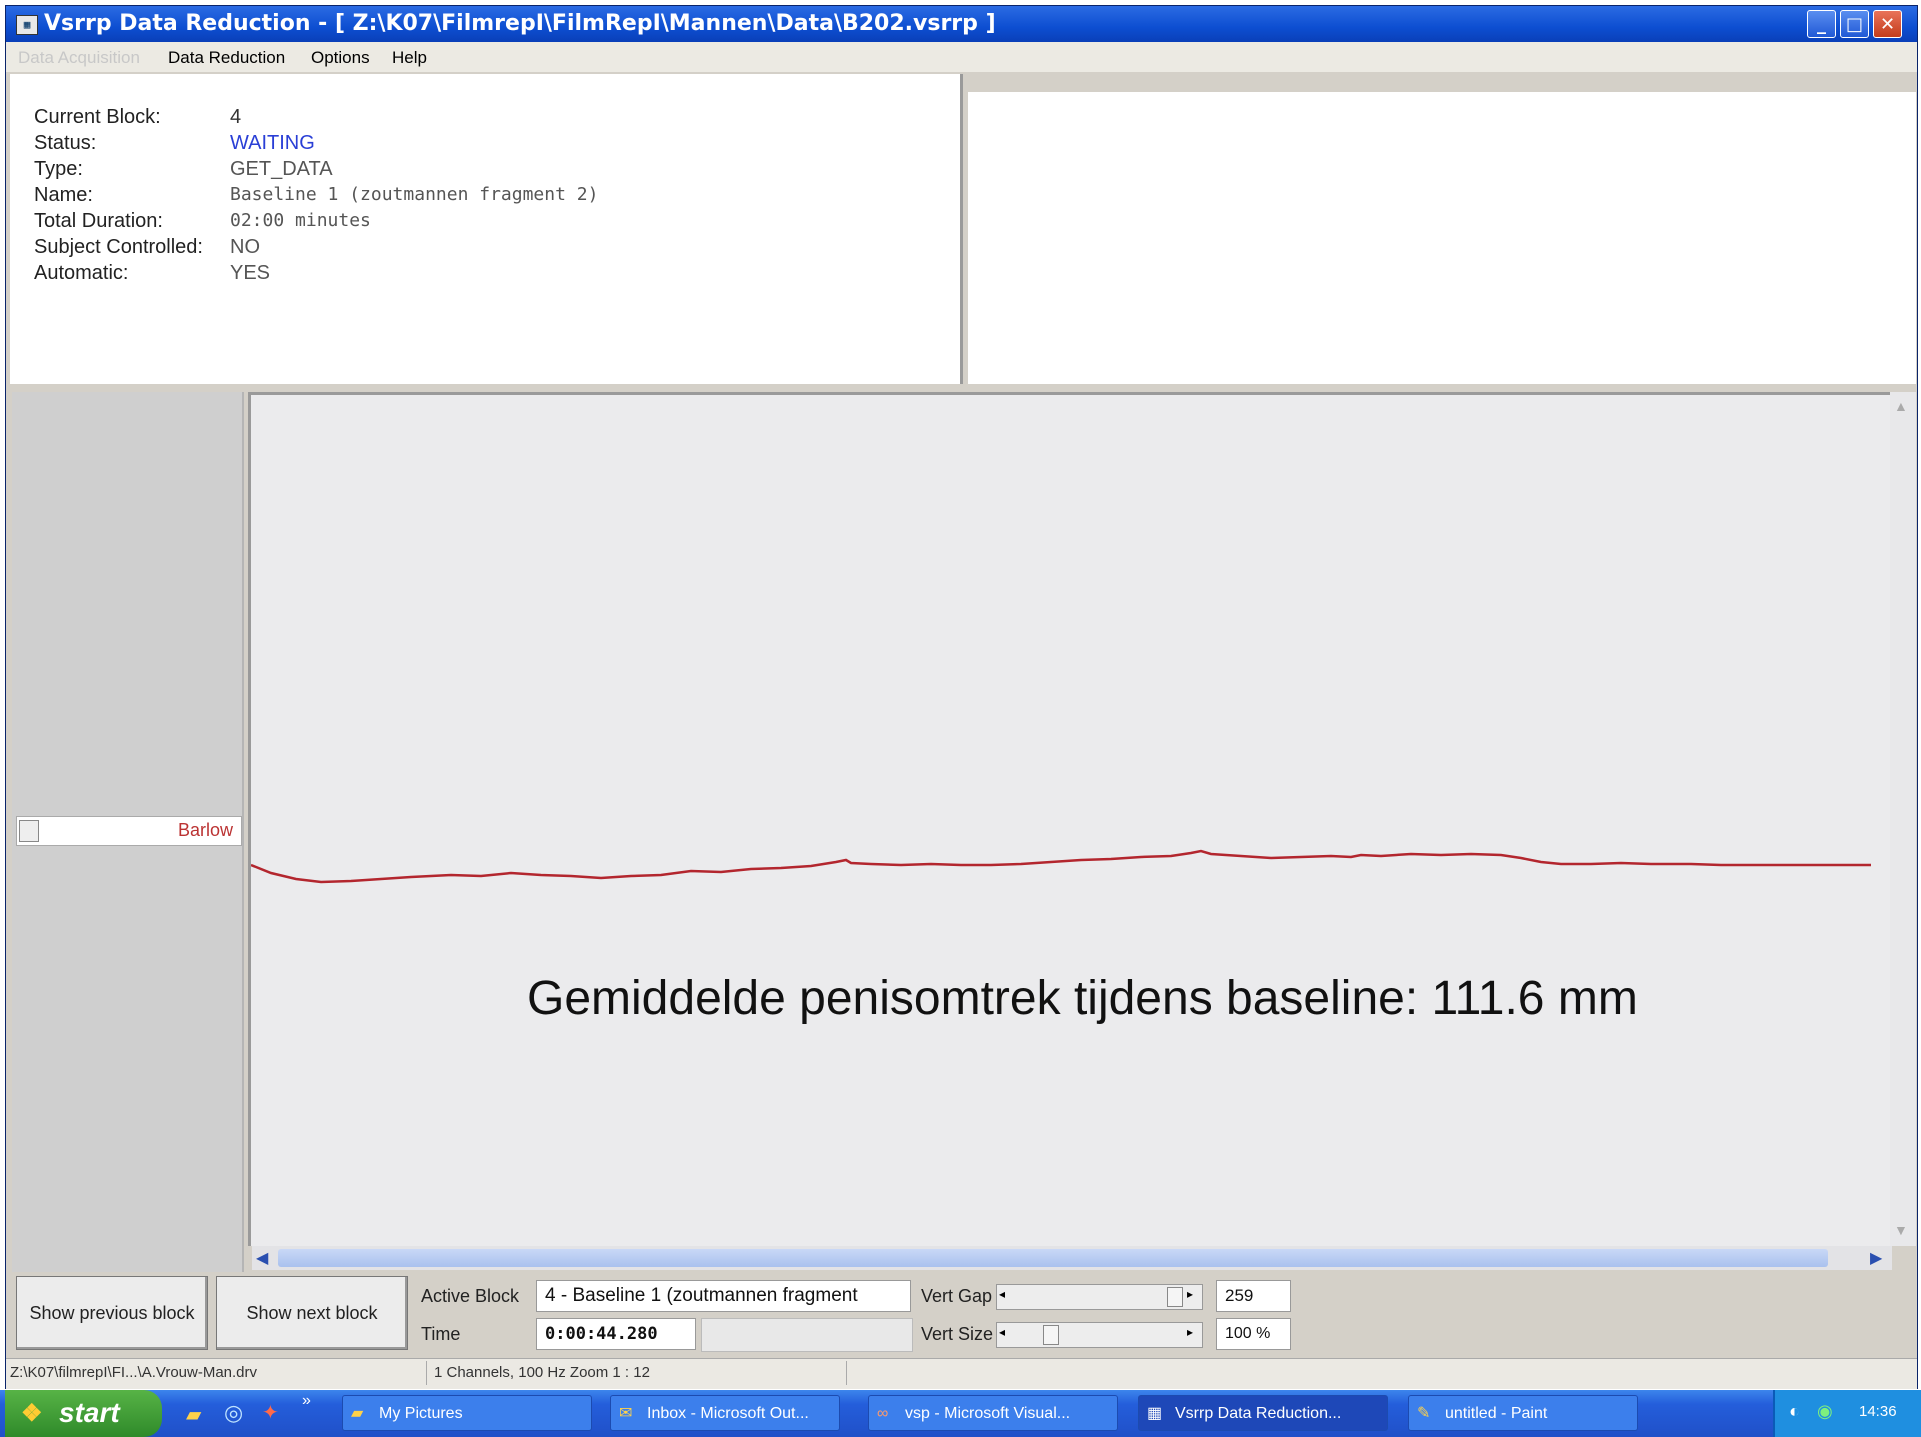 This screenshot has width=1921, height=1437. Describe the element at coordinates (1190, 1332) in the screenshot. I see `vert-size-right-arrow-icon: ▸` at that location.